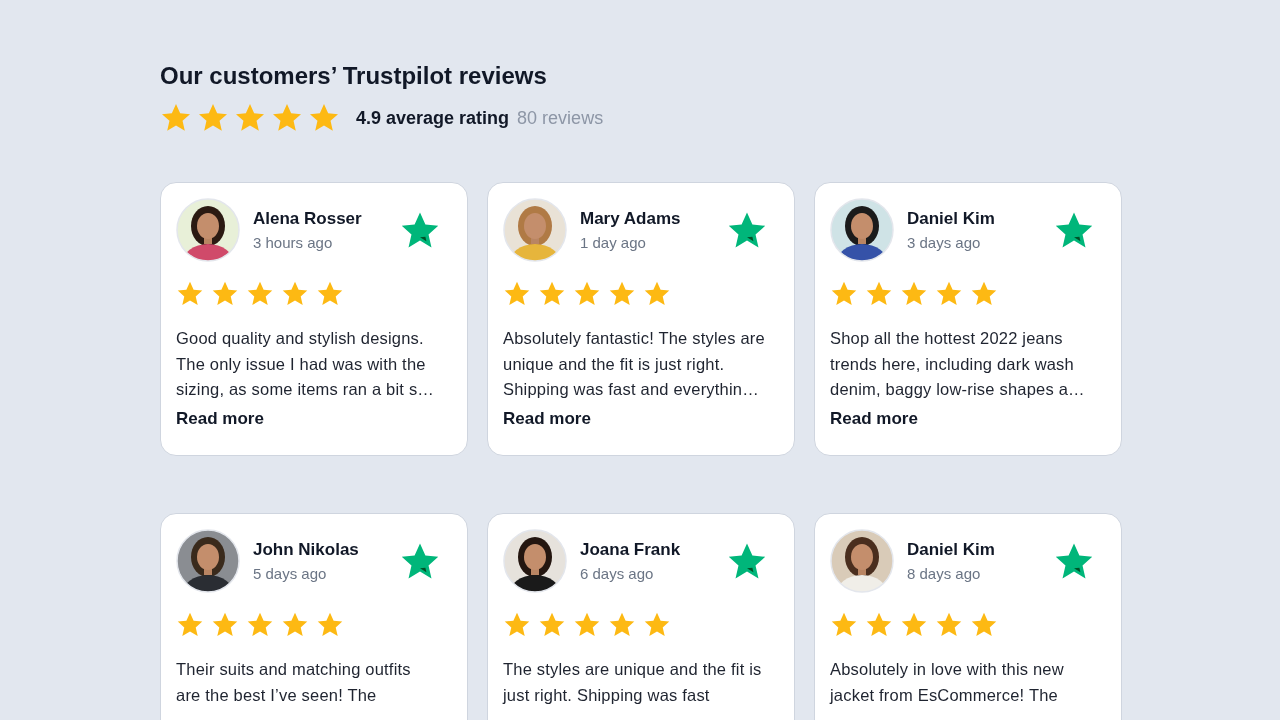 This screenshot has height=720, width=1280. Describe the element at coordinates (294, 682) in the screenshot. I see `review-text: Their suits and matching outfits are the best I’ve seen! The` at that location.